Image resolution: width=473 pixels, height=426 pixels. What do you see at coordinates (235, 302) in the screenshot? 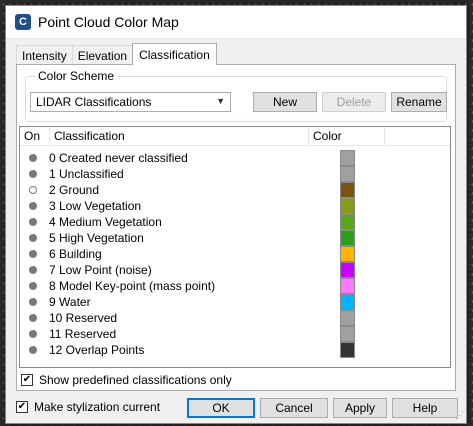
I see `table-row: 9 Water` at bounding box center [235, 302].